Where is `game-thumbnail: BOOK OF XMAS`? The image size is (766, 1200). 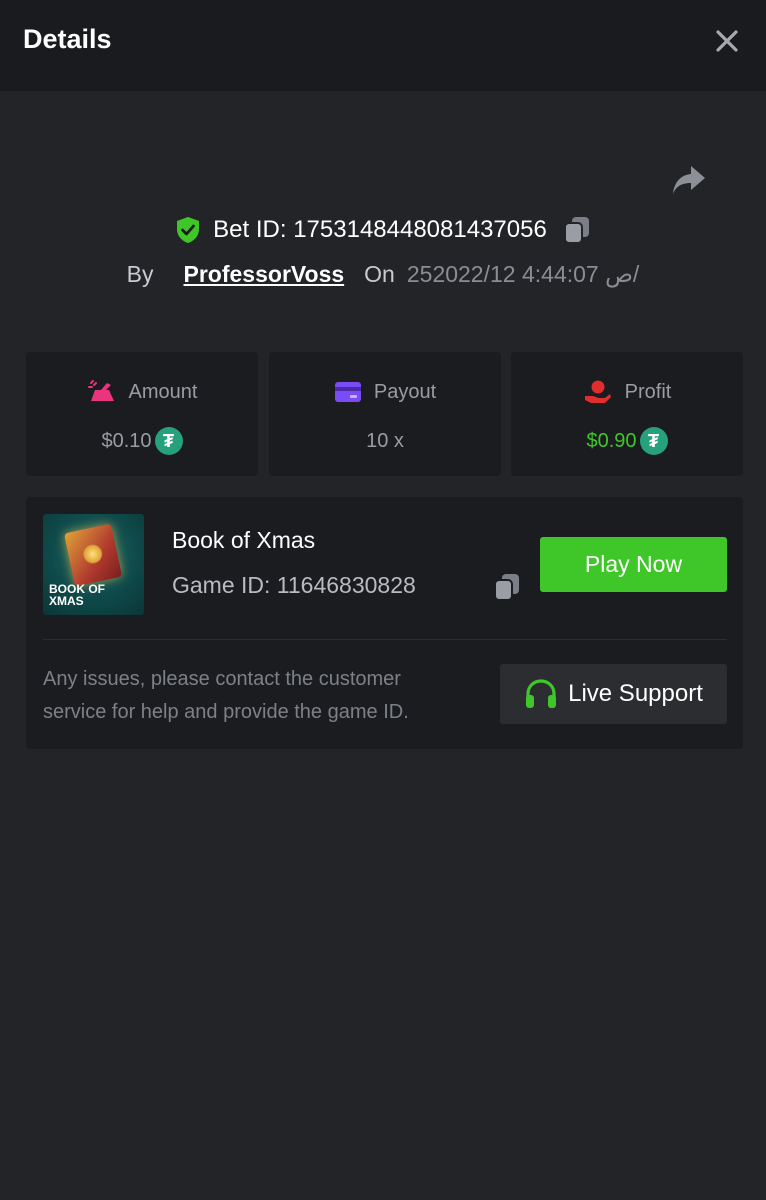 game-thumbnail: BOOK OF XMAS is located at coordinates (93, 564).